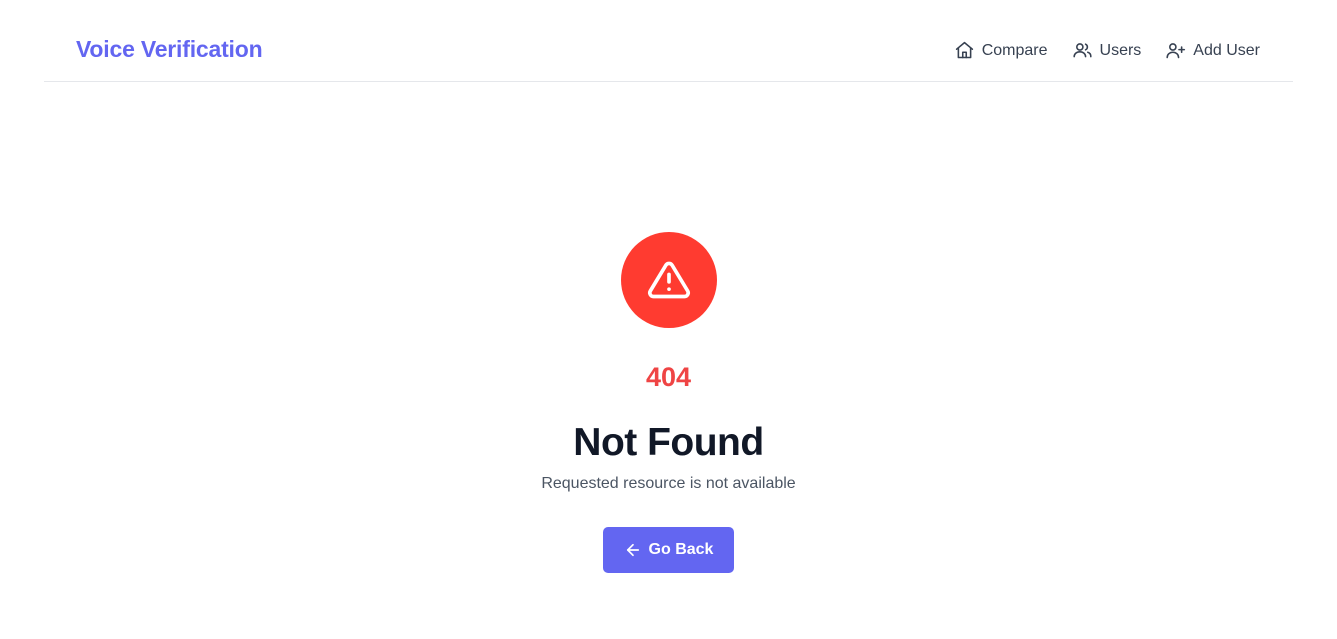  I want to click on main-nav: Compare Users Add User, so click(1107, 50).